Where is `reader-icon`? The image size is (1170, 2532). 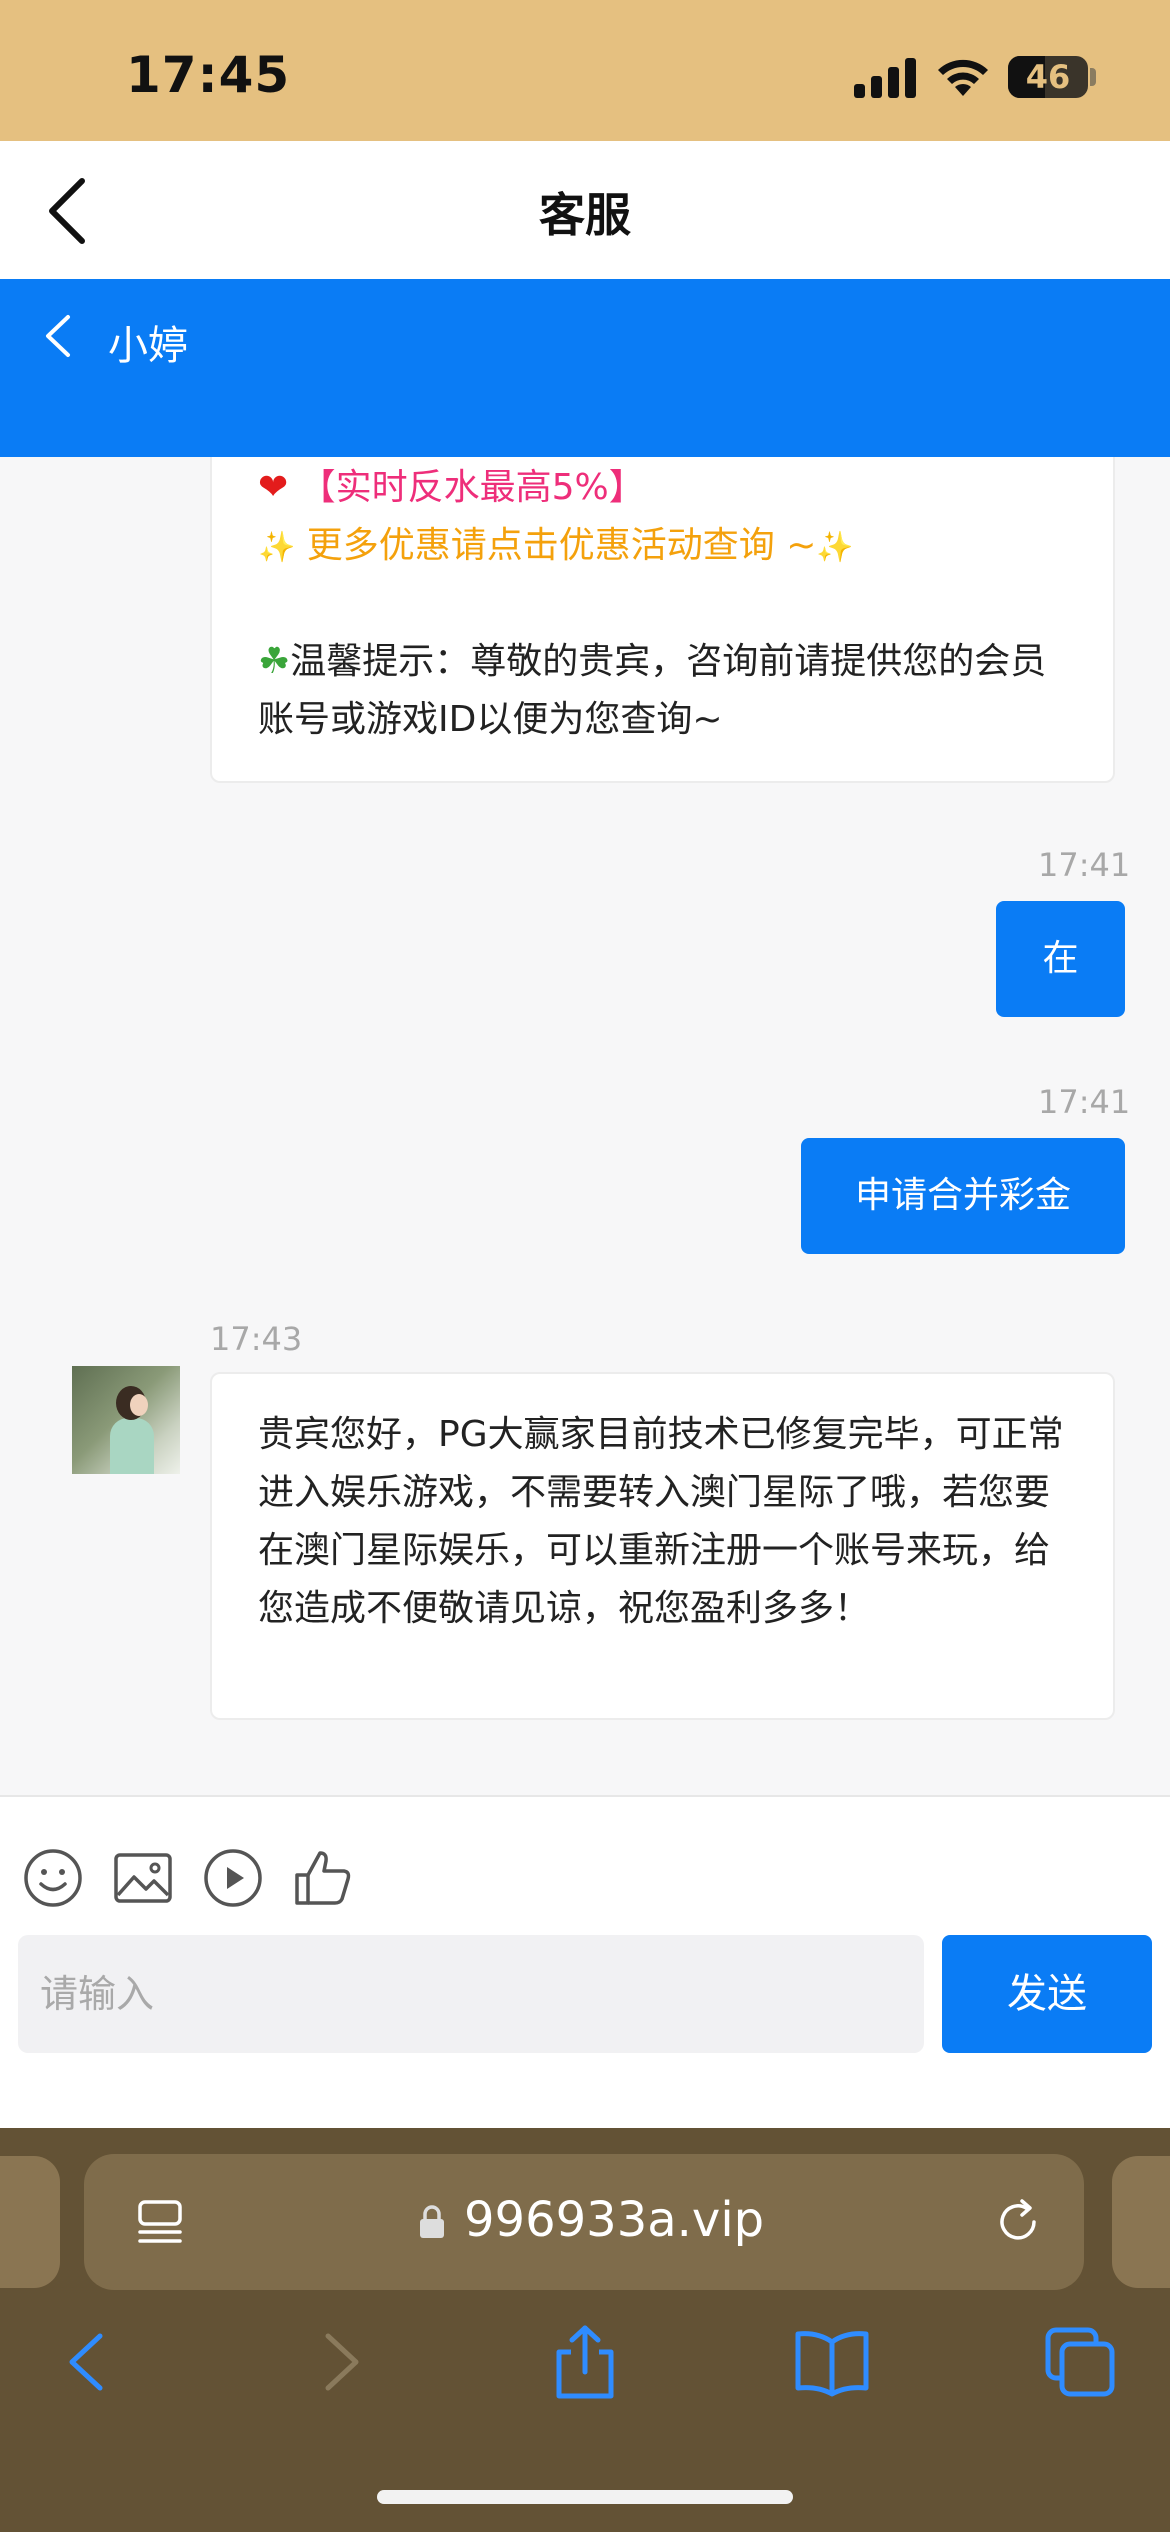 reader-icon is located at coordinates (160, 2222).